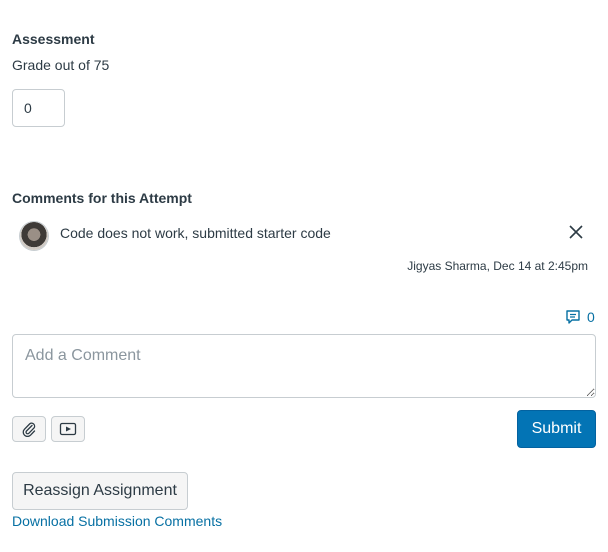  I want to click on grade-label: Grade out of 75, so click(61, 65).